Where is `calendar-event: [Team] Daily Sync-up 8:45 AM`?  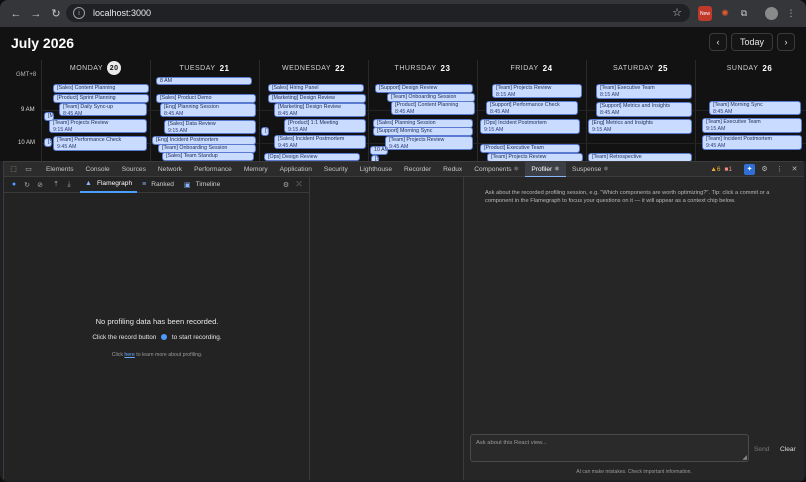 calendar-event: [Team] Daily Sync-up 8:45 AM is located at coordinates (103, 109).